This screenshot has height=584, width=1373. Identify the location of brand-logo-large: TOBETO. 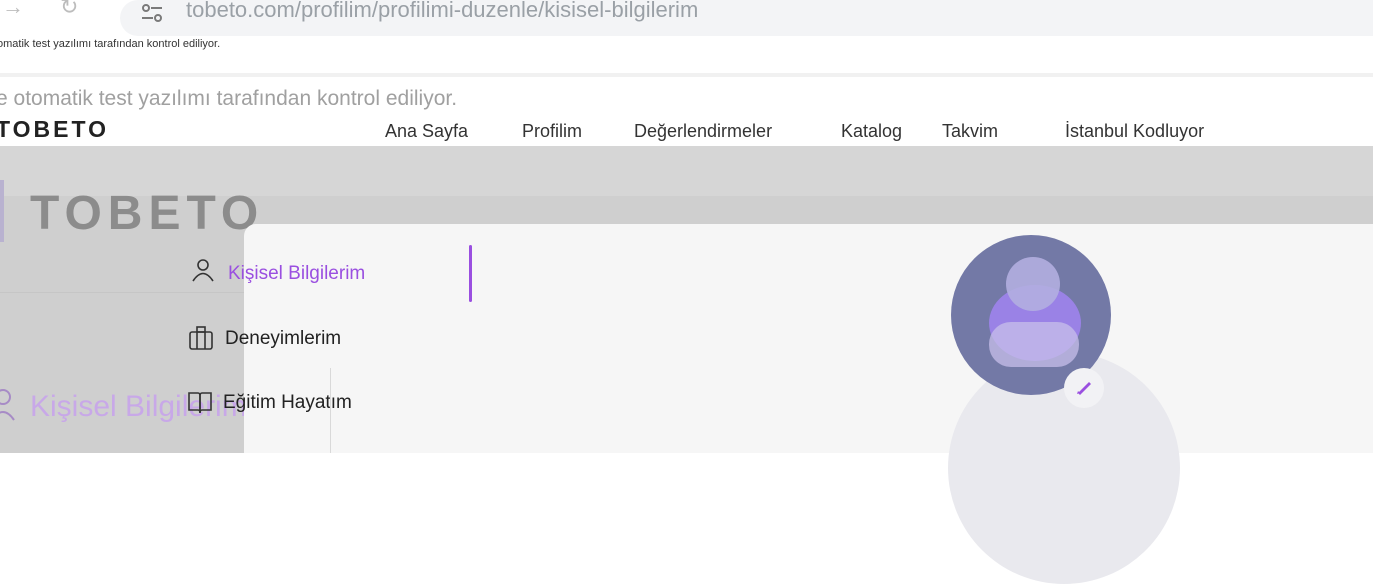
(147, 213).